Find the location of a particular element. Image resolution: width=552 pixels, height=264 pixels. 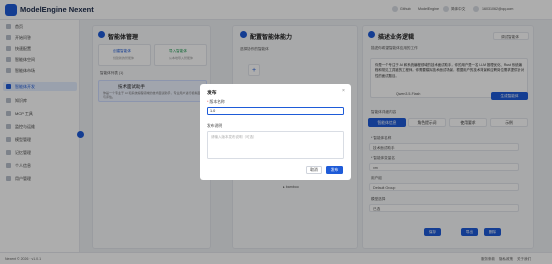

version-name-input: 1.0 is located at coordinates (275, 111).